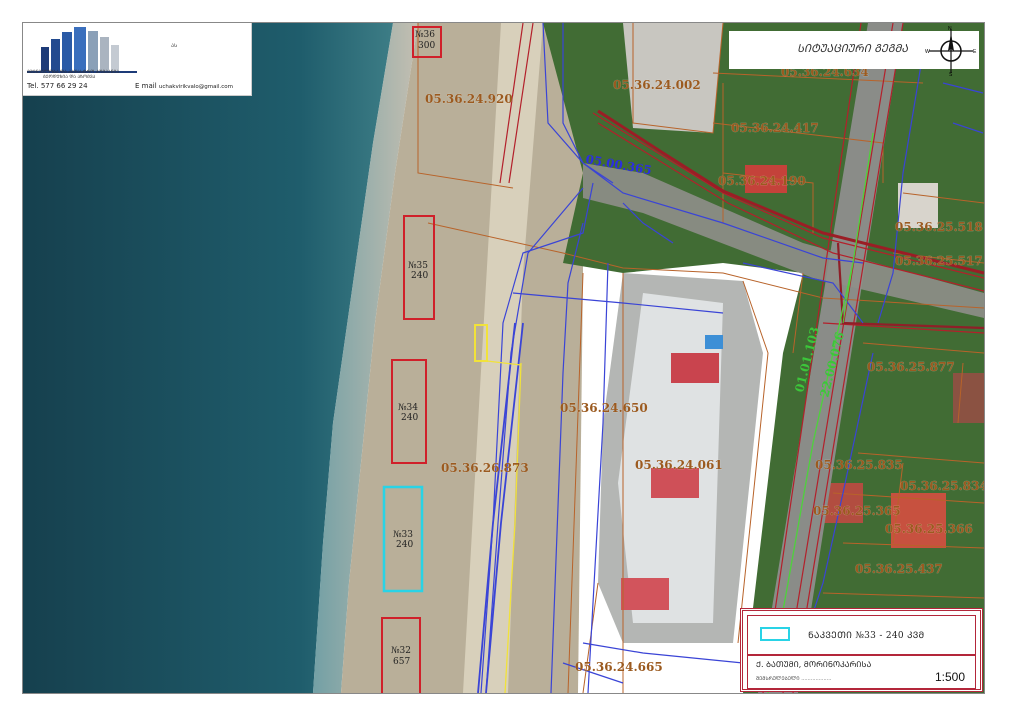  I want to click on parcel-label-25-366: 05.36.25.366, so click(929, 529).